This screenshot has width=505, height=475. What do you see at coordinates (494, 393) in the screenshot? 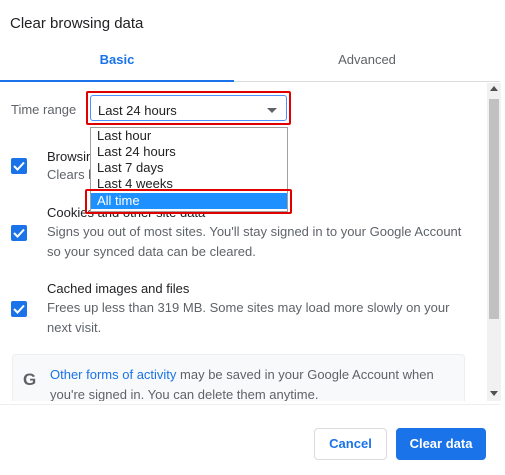
I see `scroll-down-arrow-icon` at bounding box center [494, 393].